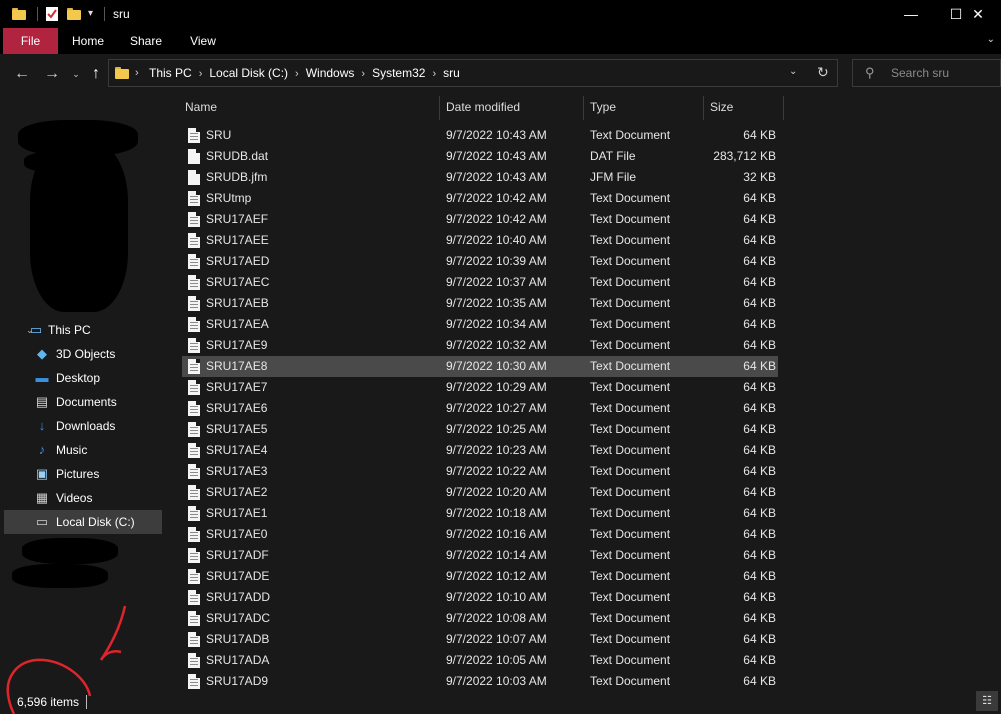 The height and width of the screenshot is (714, 1001). I want to click on refresh-button: ↻, so click(823, 72).